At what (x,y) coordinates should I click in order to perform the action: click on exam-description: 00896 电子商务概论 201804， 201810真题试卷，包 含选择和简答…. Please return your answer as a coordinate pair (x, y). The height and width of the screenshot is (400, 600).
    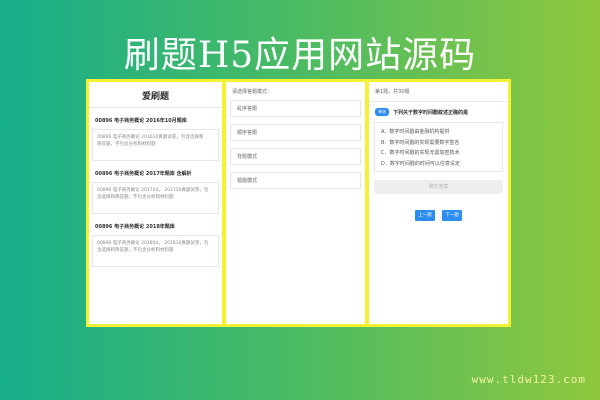
    Looking at the image, I should click on (155, 251).